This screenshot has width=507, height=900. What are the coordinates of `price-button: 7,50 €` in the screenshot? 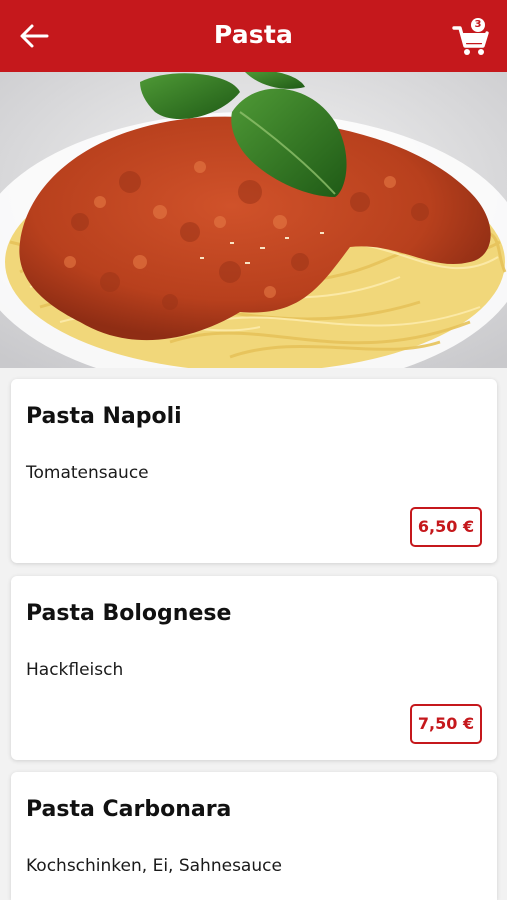 It's located at (446, 724).